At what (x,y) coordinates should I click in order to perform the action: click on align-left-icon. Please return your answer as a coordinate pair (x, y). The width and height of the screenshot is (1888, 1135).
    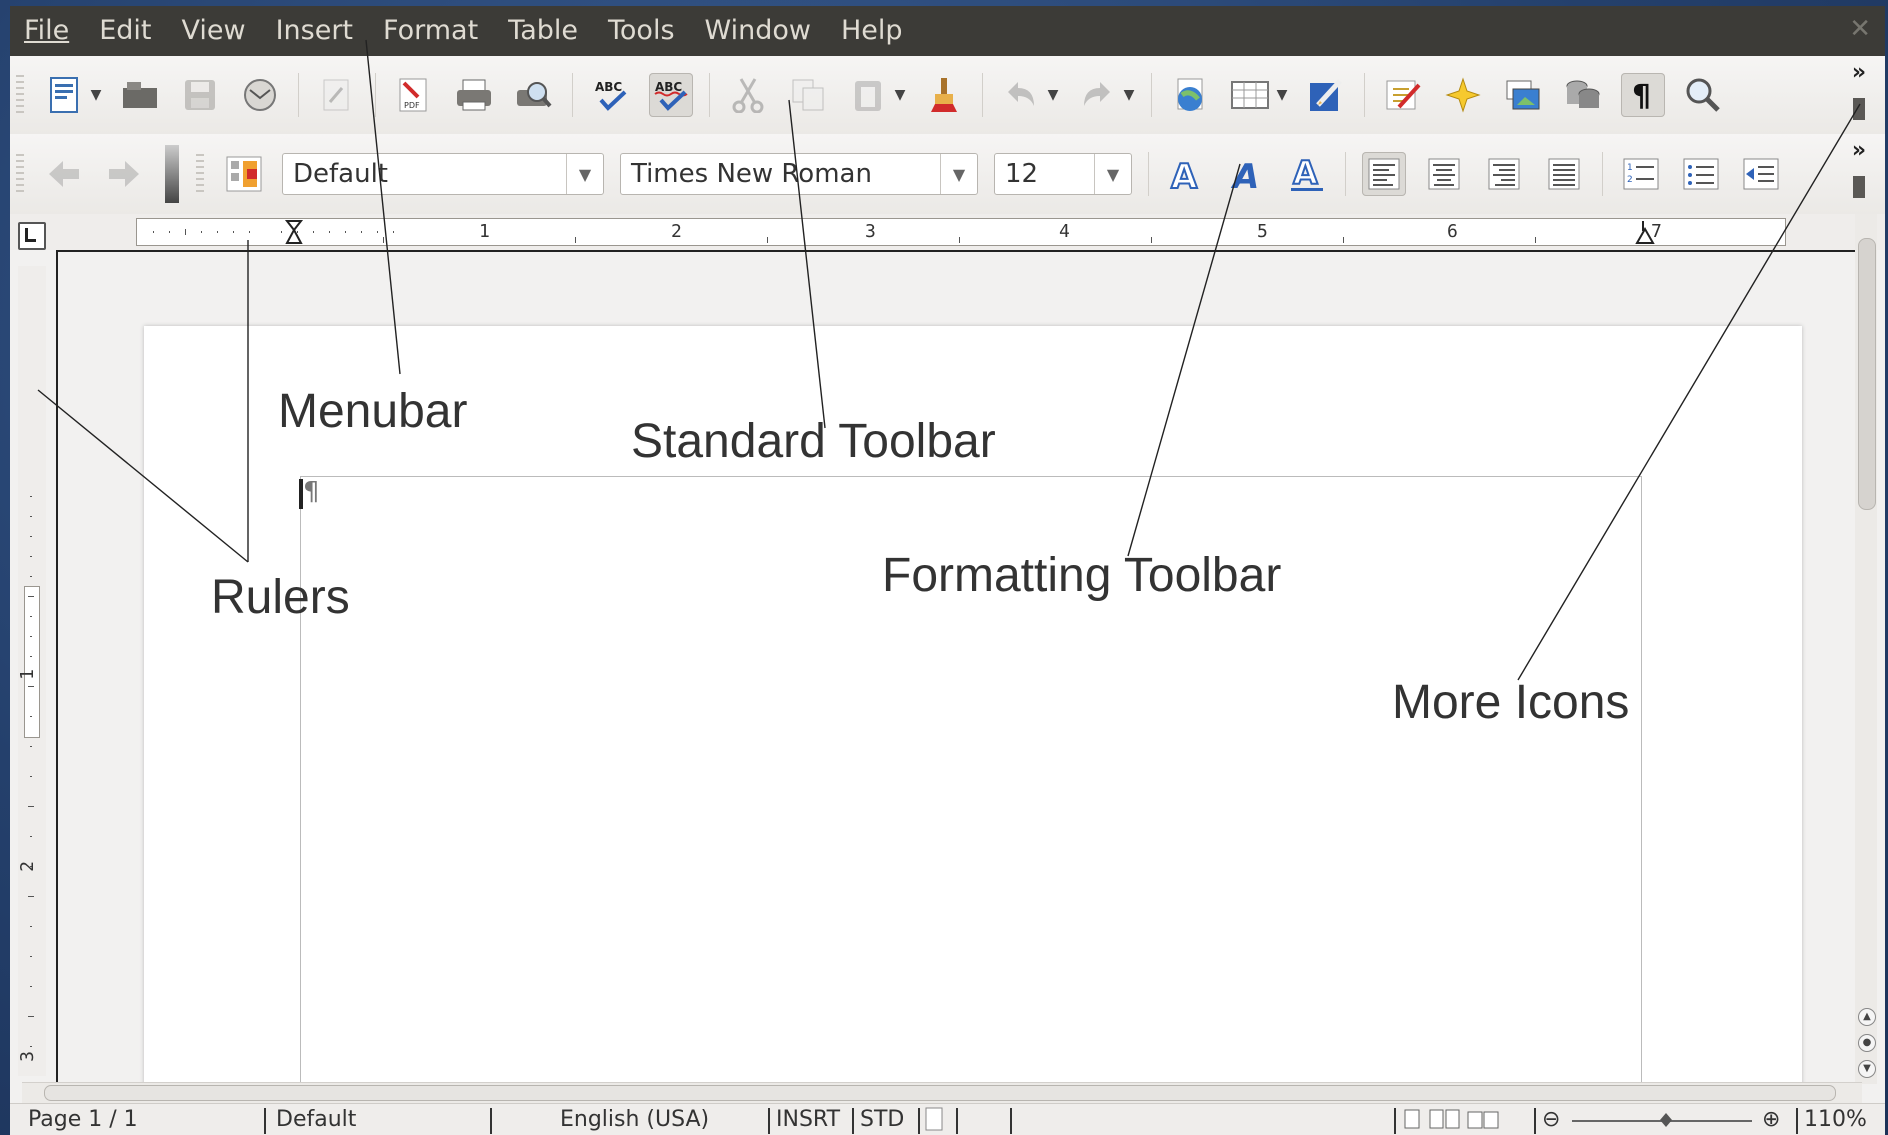
    Looking at the image, I should click on (1384, 174).